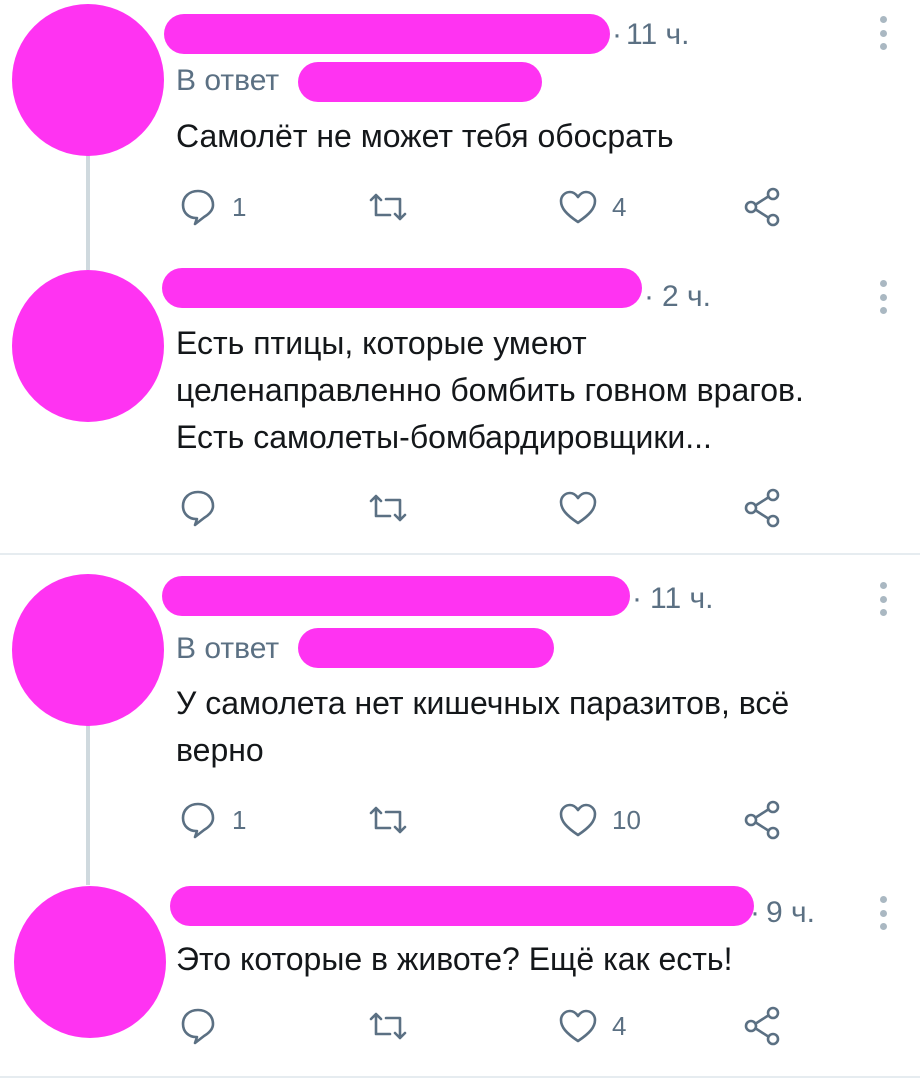  I want to click on timestamp: 9 ч., so click(790, 913).